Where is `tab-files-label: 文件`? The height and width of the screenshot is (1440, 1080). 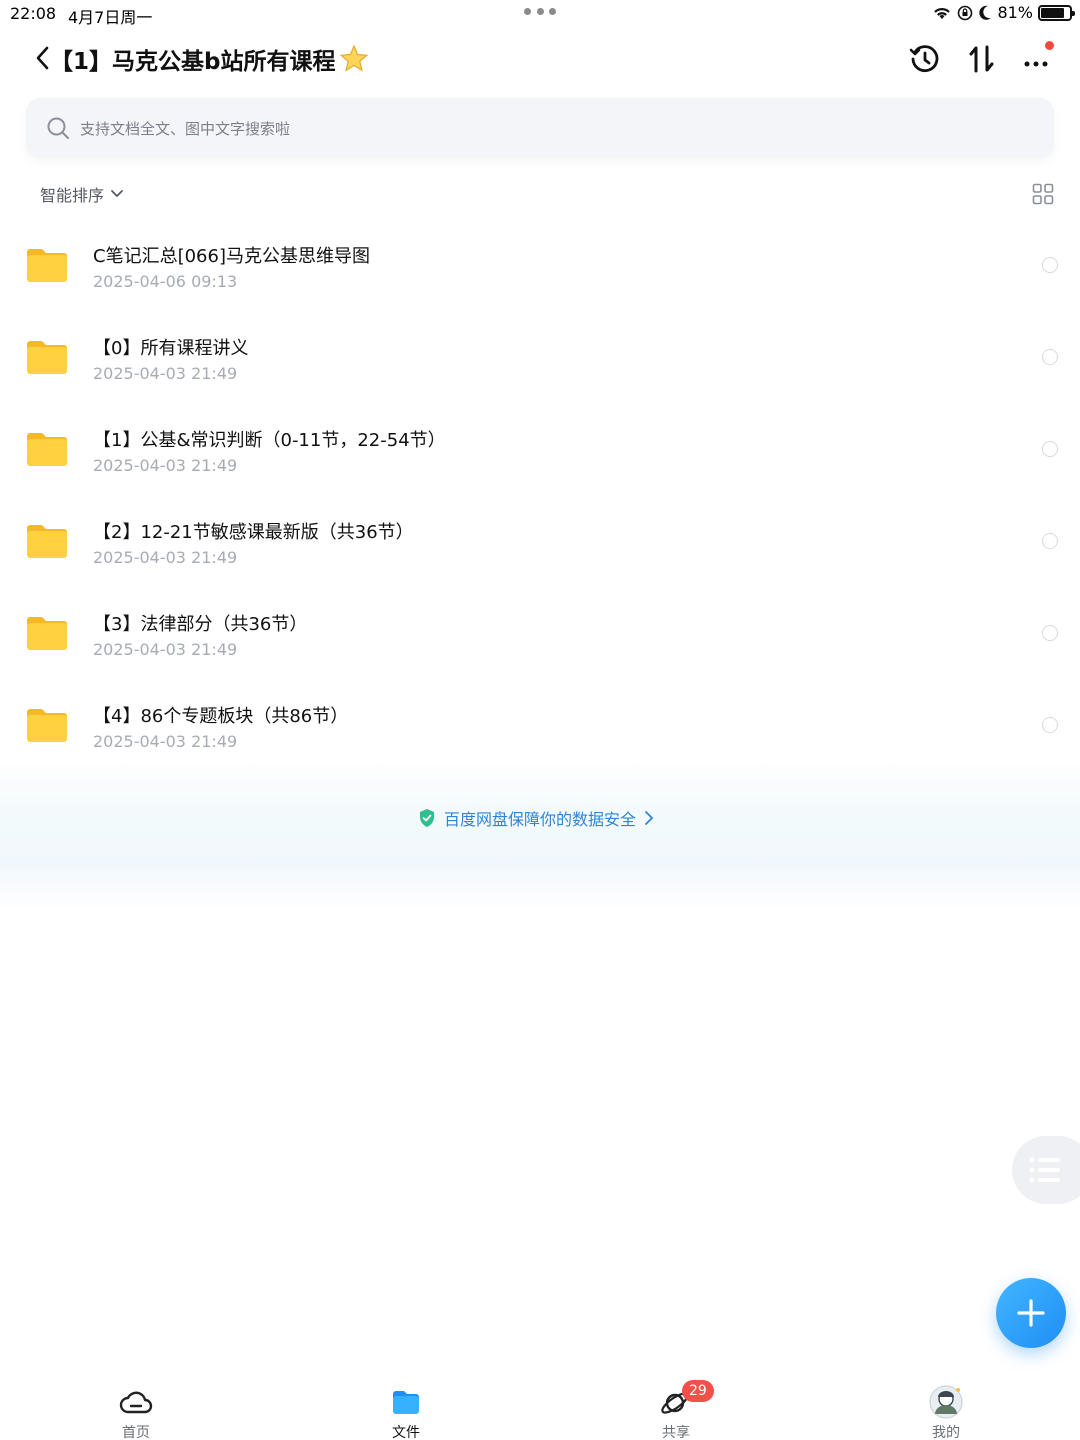 tab-files-label: 文件 is located at coordinates (406, 1432).